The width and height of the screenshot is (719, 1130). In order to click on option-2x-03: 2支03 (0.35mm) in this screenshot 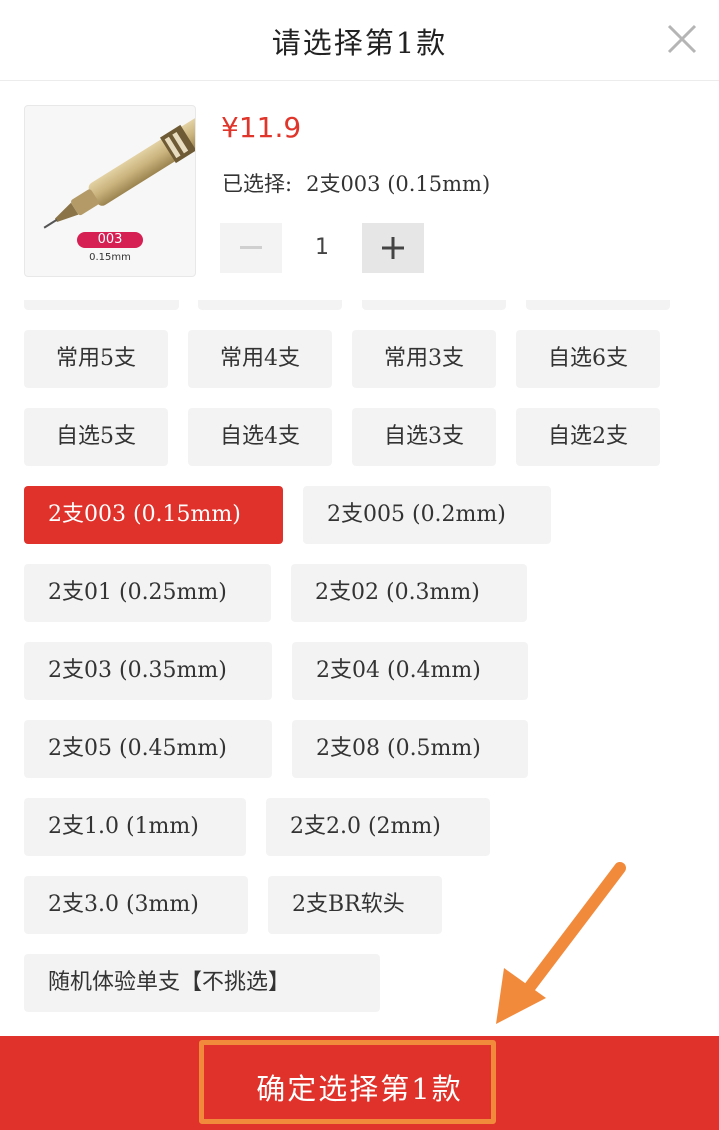, I will do `click(148, 671)`.